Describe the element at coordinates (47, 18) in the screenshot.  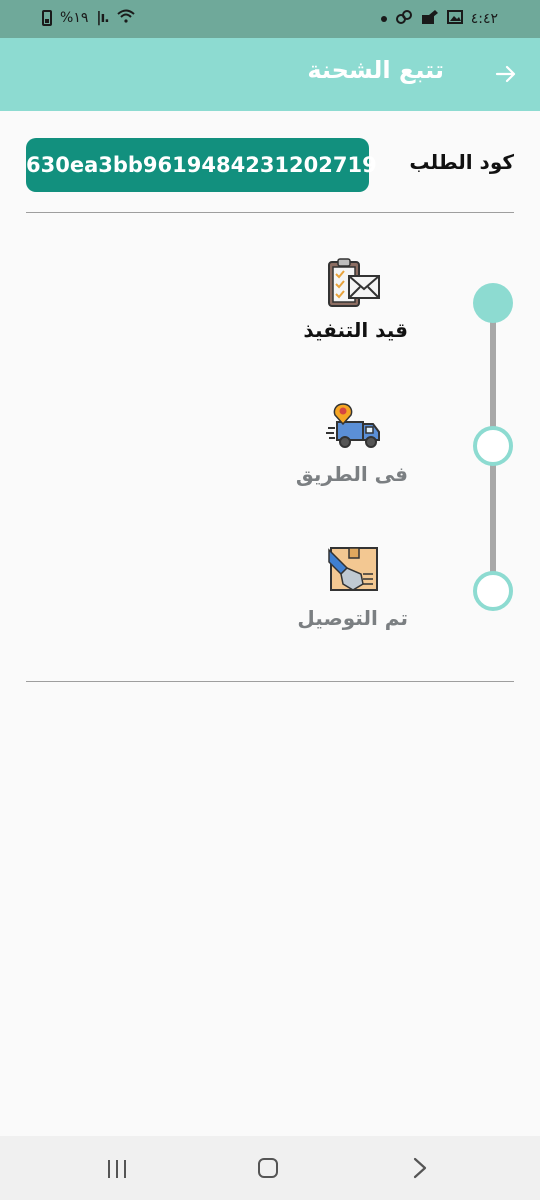
I see `battery-icon` at that location.